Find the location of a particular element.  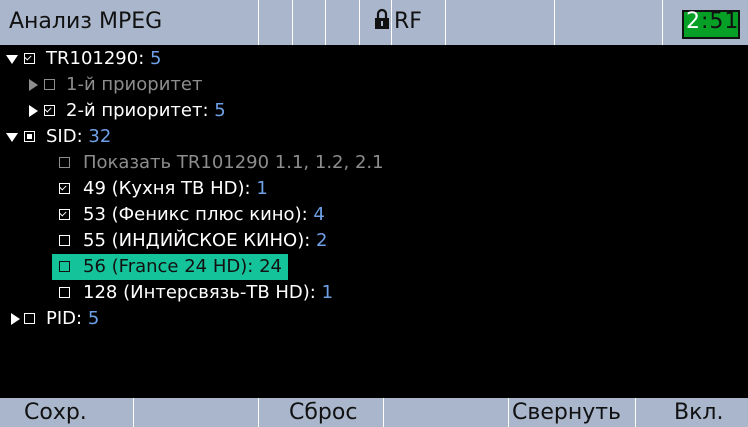

tree-item-show-tr101290: Показать TR101290 1.1, 1.2, 2.1 is located at coordinates (374, 163).